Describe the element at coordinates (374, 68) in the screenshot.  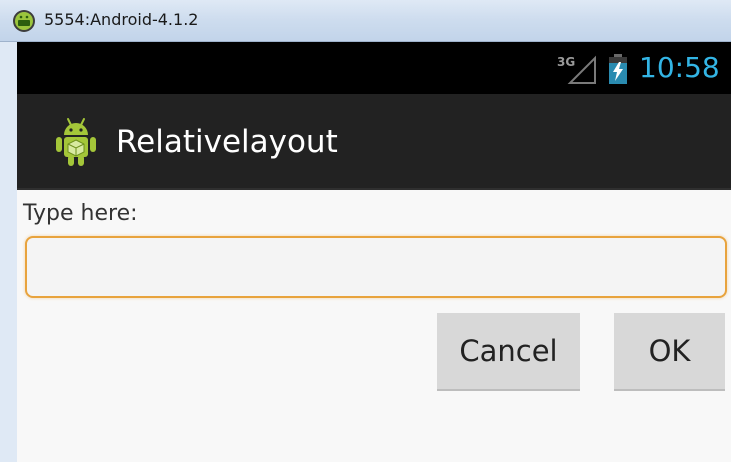
I see `status-bar: 3G 10:58` at that location.